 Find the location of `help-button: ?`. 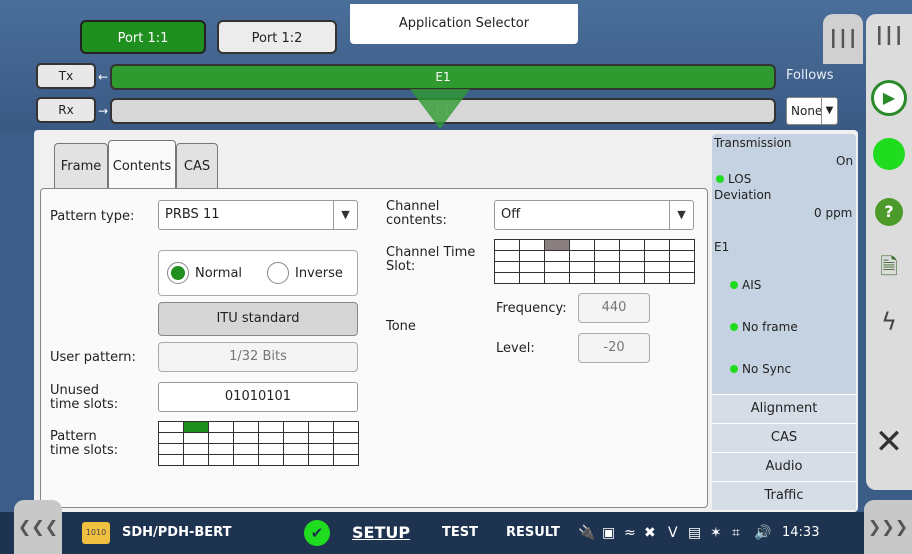

help-button: ? is located at coordinates (889, 212).